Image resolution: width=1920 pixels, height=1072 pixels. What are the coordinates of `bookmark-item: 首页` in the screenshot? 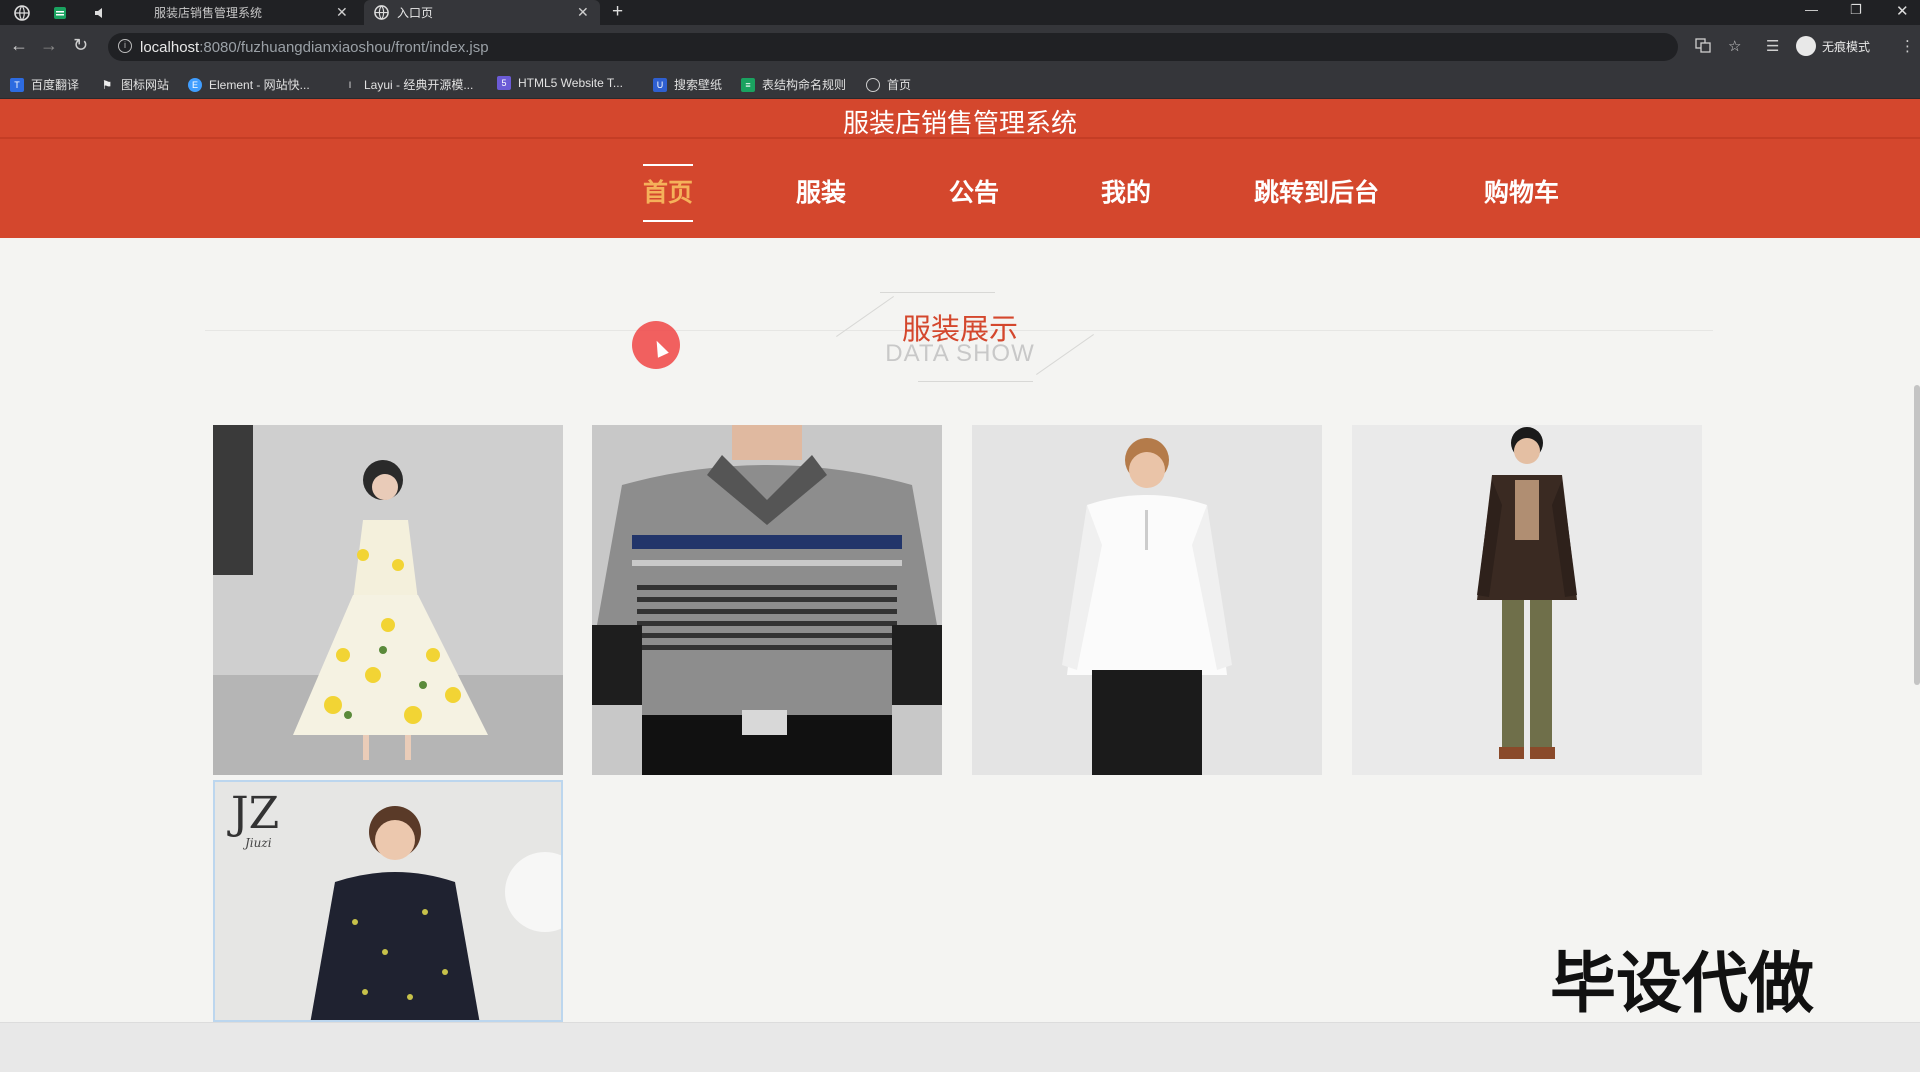 It's located at (888, 84).